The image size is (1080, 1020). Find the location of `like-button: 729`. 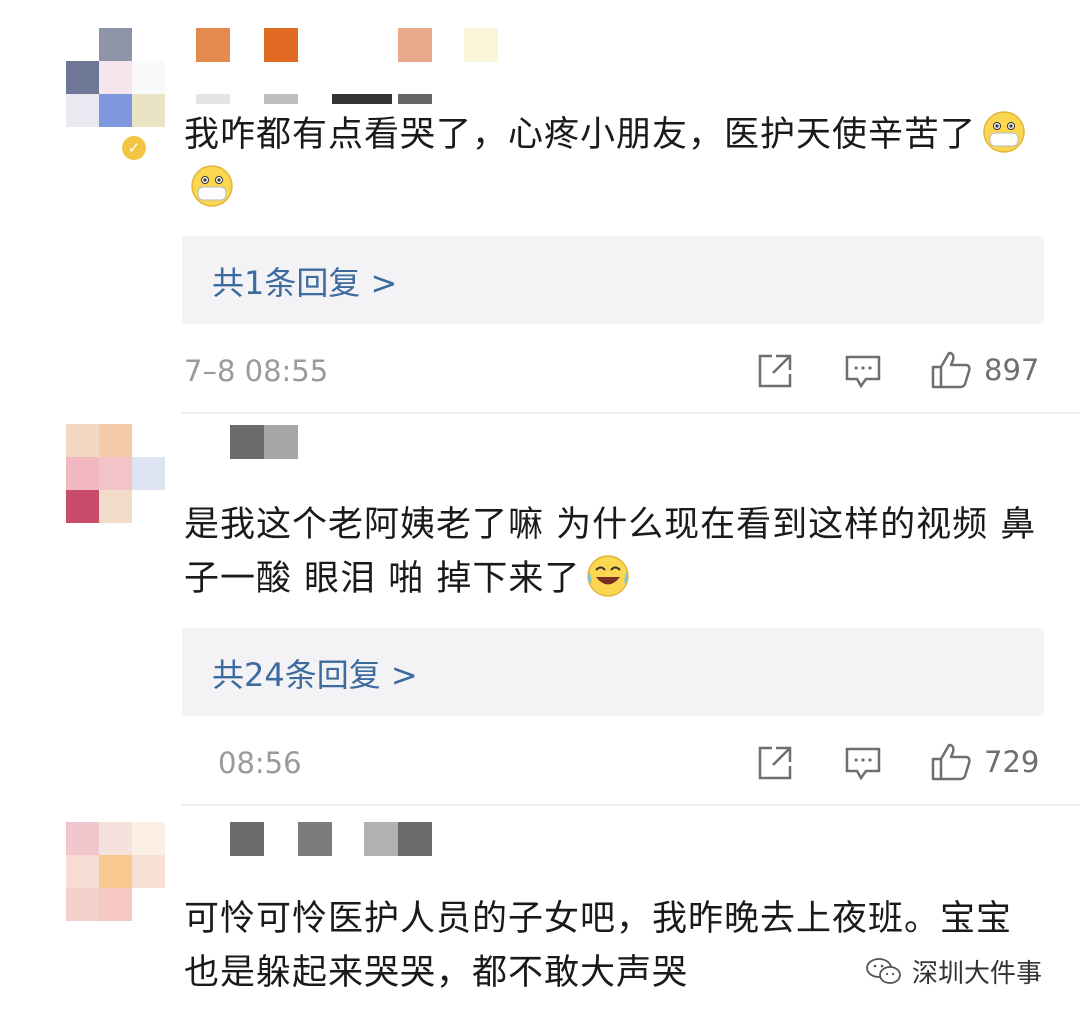

like-button: 729 is located at coordinates (984, 762).